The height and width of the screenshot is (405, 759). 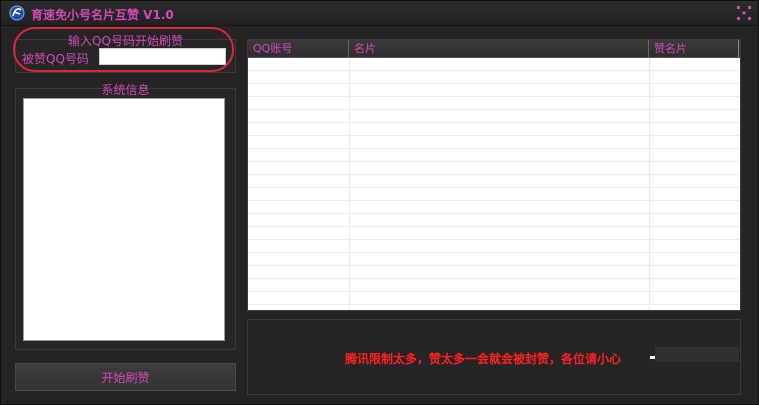 What do you see at coordinates (125, 41) in the screenshot?
I see `qq-input-group-title: 输入QQ号码开始刷赞` at bounding box center [125, 41].